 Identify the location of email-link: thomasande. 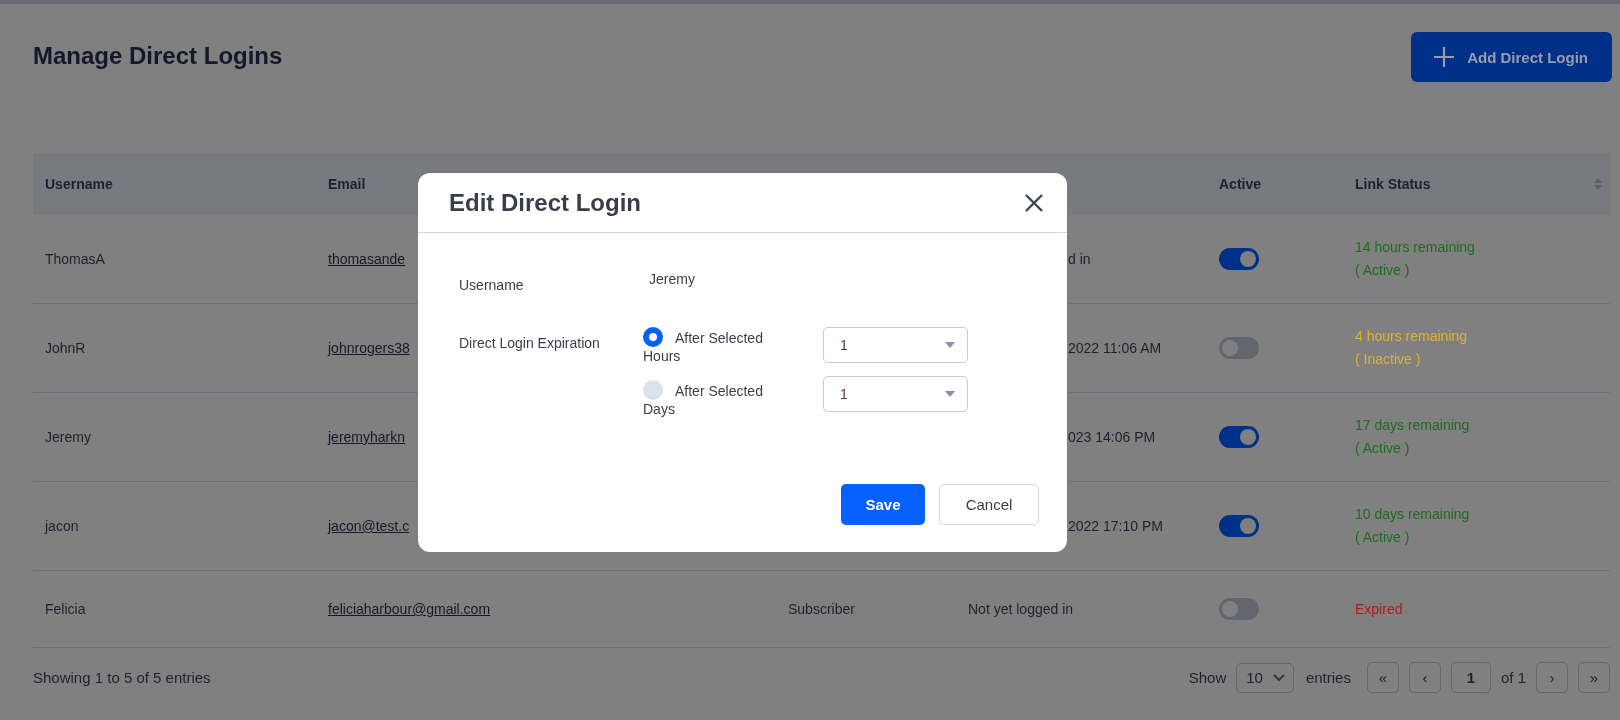
(367, 259).